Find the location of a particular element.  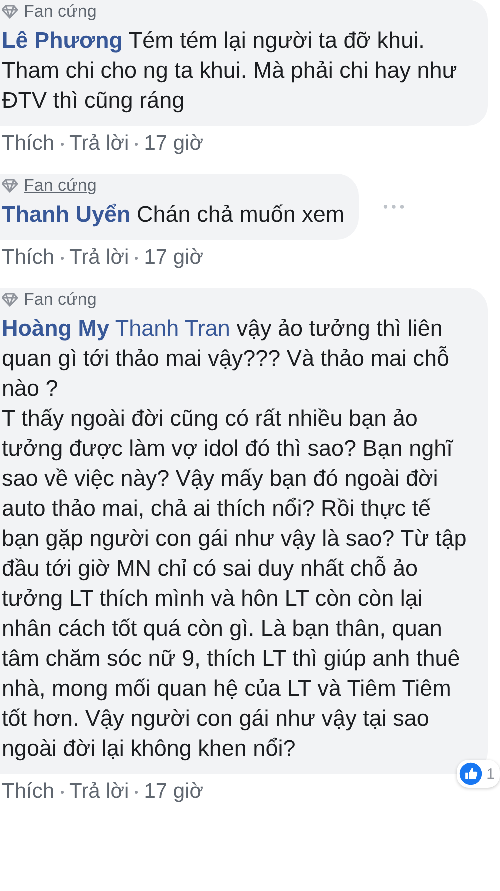

author-link: Lê Phương is located at coordinates (63, 40).